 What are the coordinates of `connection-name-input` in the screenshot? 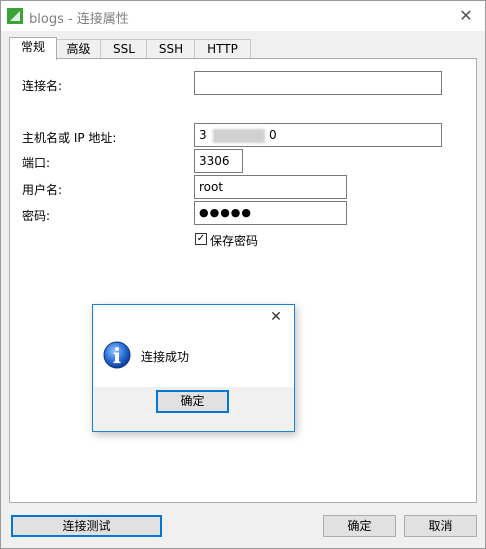 It's located at (318, 83).